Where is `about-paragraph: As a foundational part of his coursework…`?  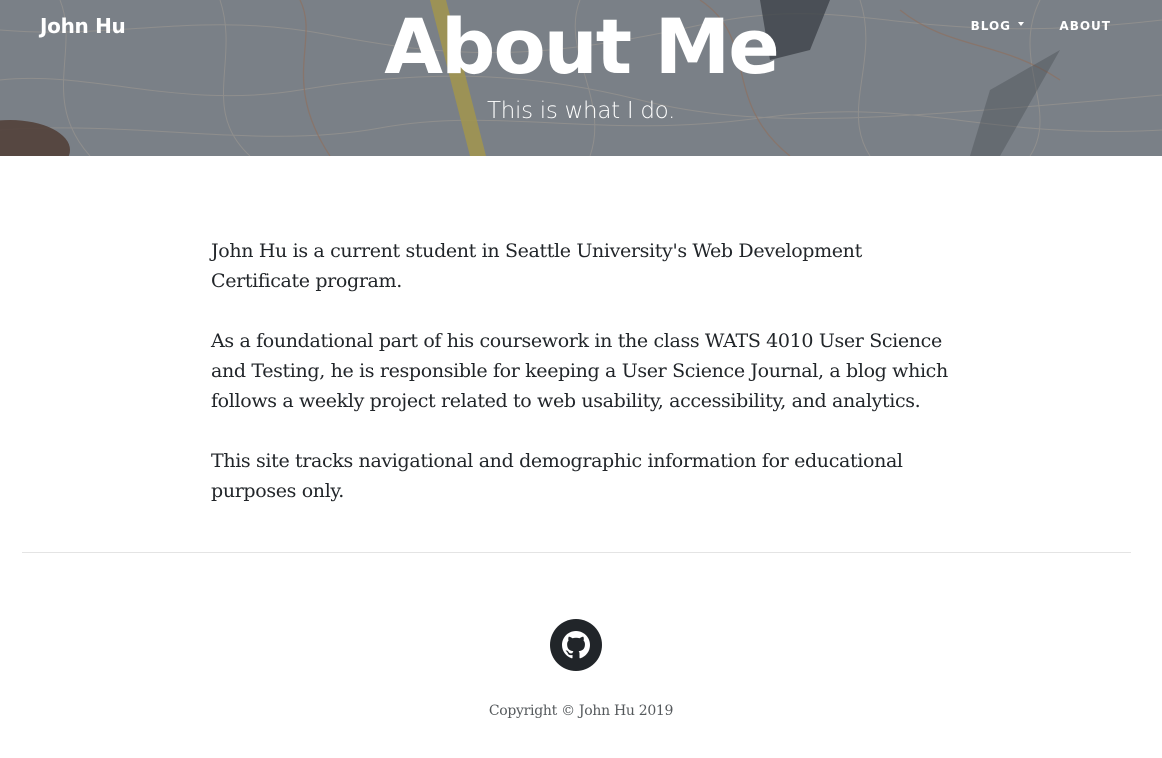 about-paragraph: As a foundational part of his coursework… is located at coordinates (579, 371).